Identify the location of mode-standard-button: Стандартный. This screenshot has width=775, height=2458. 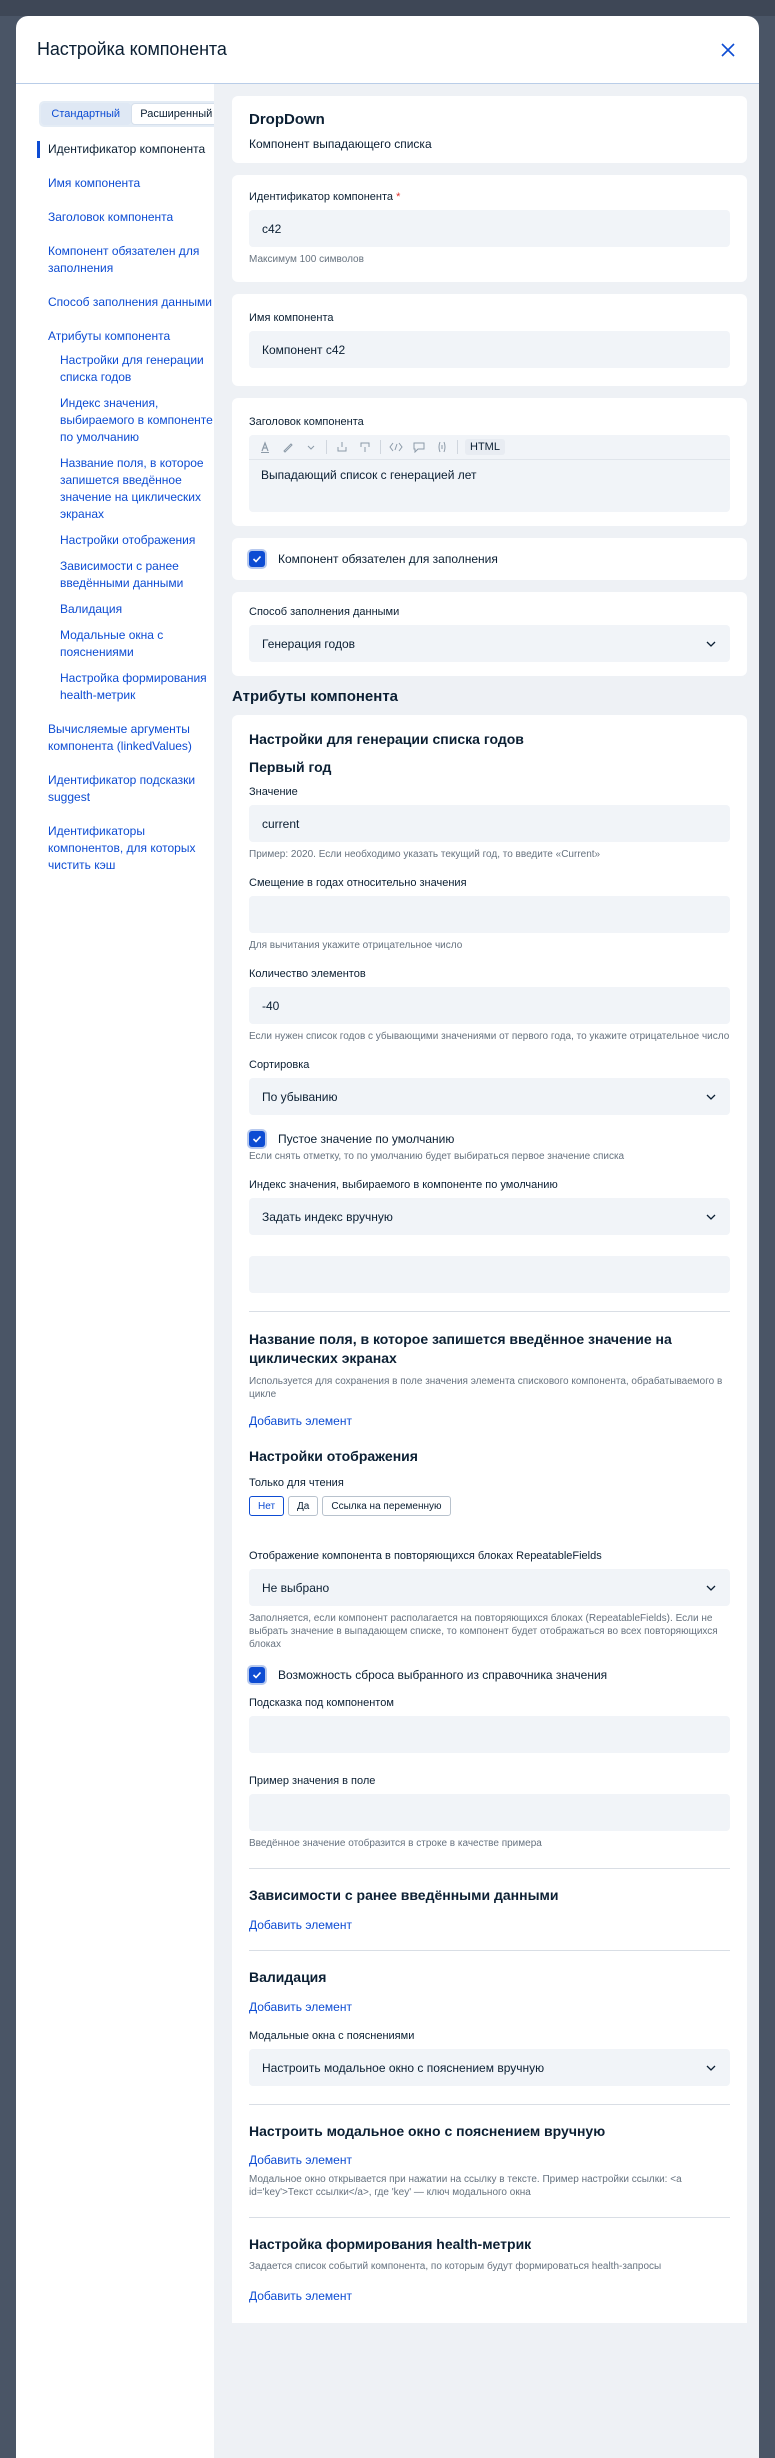
(86, 114).